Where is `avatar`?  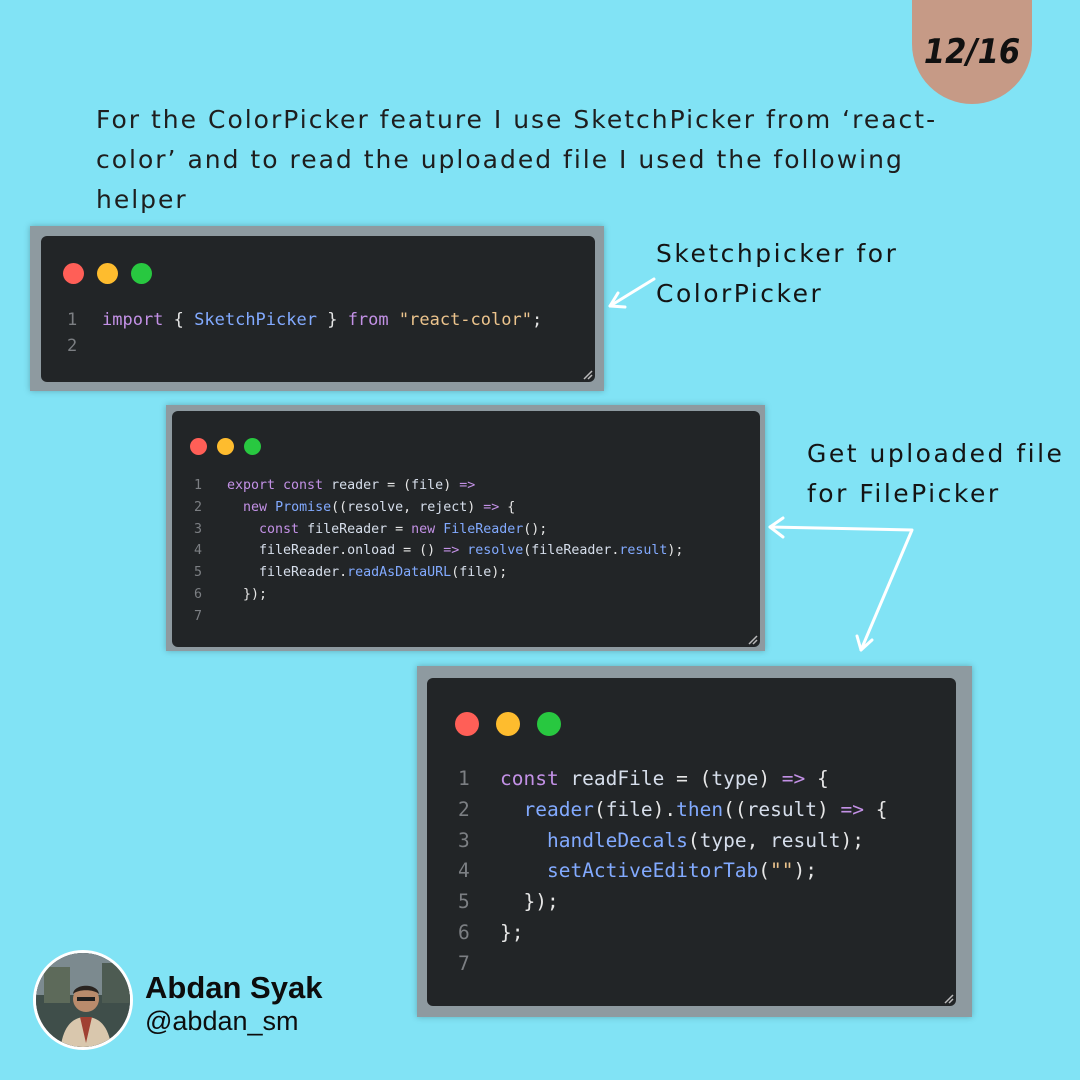
avatar is located at coordinates (83, 1000).